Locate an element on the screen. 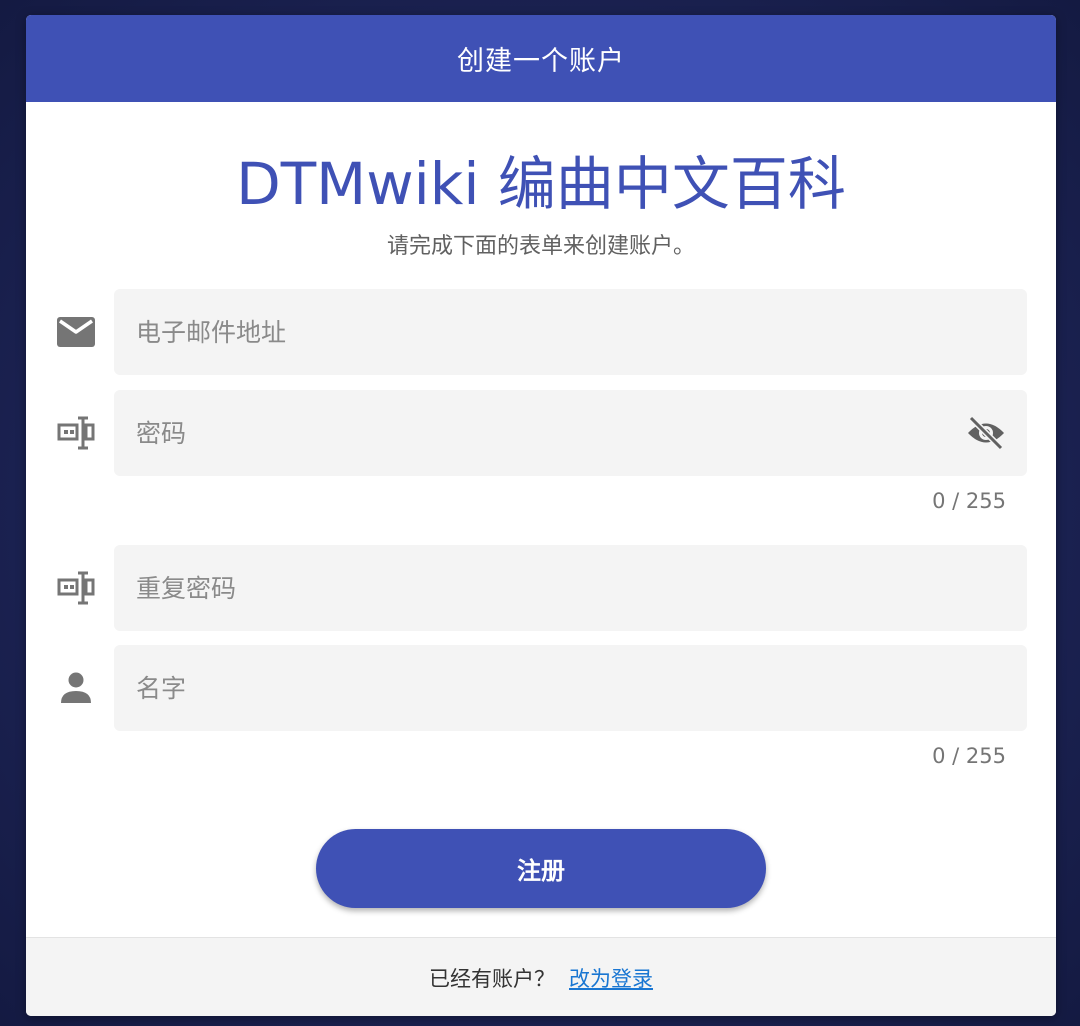 This screenshot has height=1026, width=1080. header-title: 创建一个账户 is located at coordinates (541, 61).